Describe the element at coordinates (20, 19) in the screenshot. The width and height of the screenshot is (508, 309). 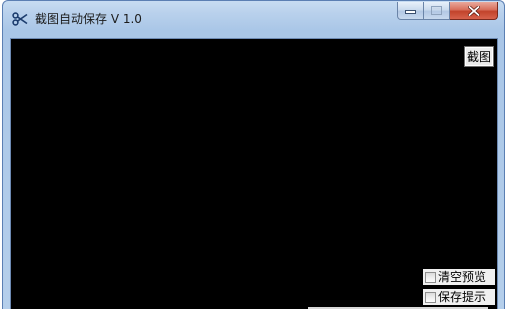
I see `scissors-icon` at that location.